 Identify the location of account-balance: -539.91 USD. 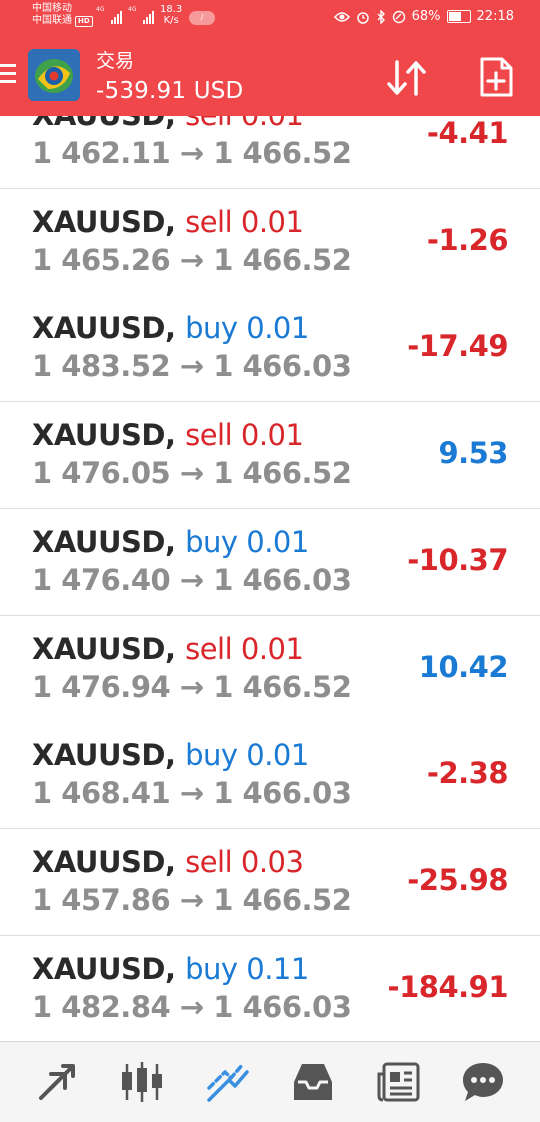
(170, 91).